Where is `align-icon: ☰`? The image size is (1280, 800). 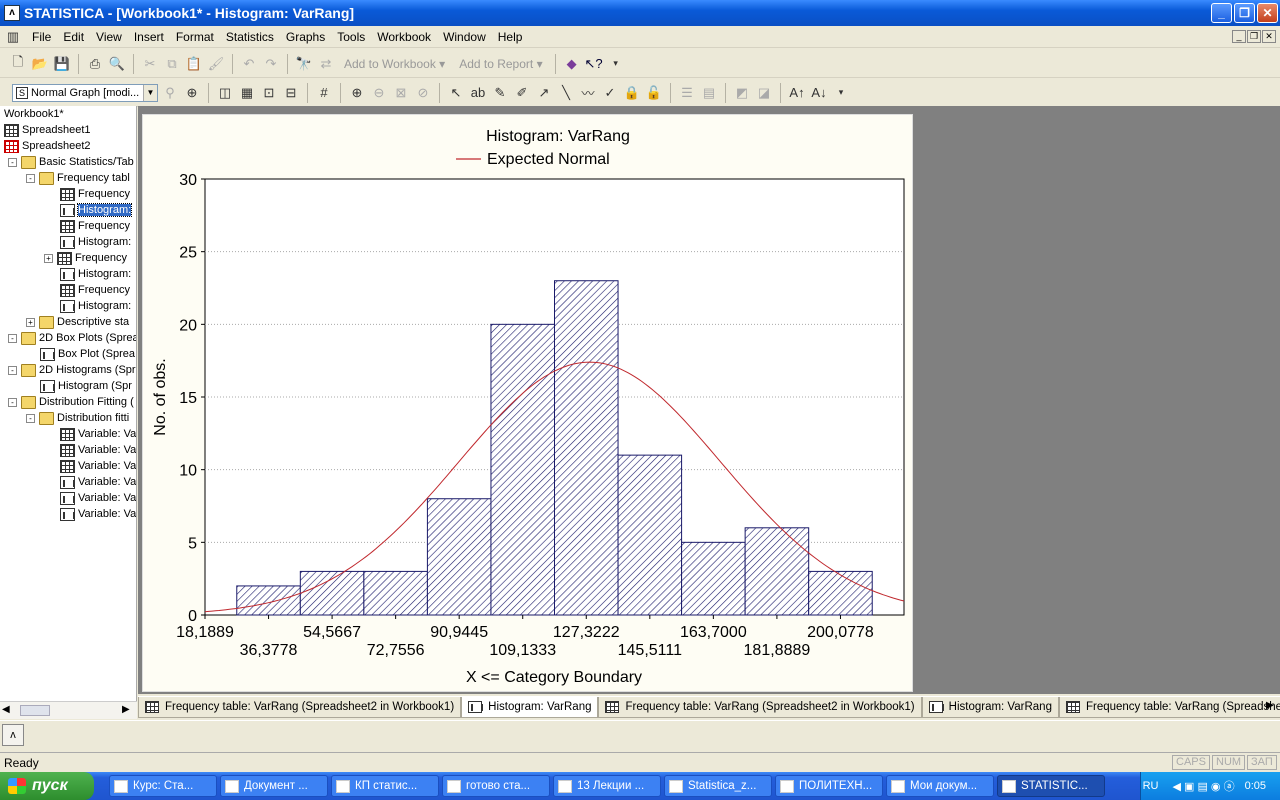 align-icon: ☰ is located at coordinates (687, 93).